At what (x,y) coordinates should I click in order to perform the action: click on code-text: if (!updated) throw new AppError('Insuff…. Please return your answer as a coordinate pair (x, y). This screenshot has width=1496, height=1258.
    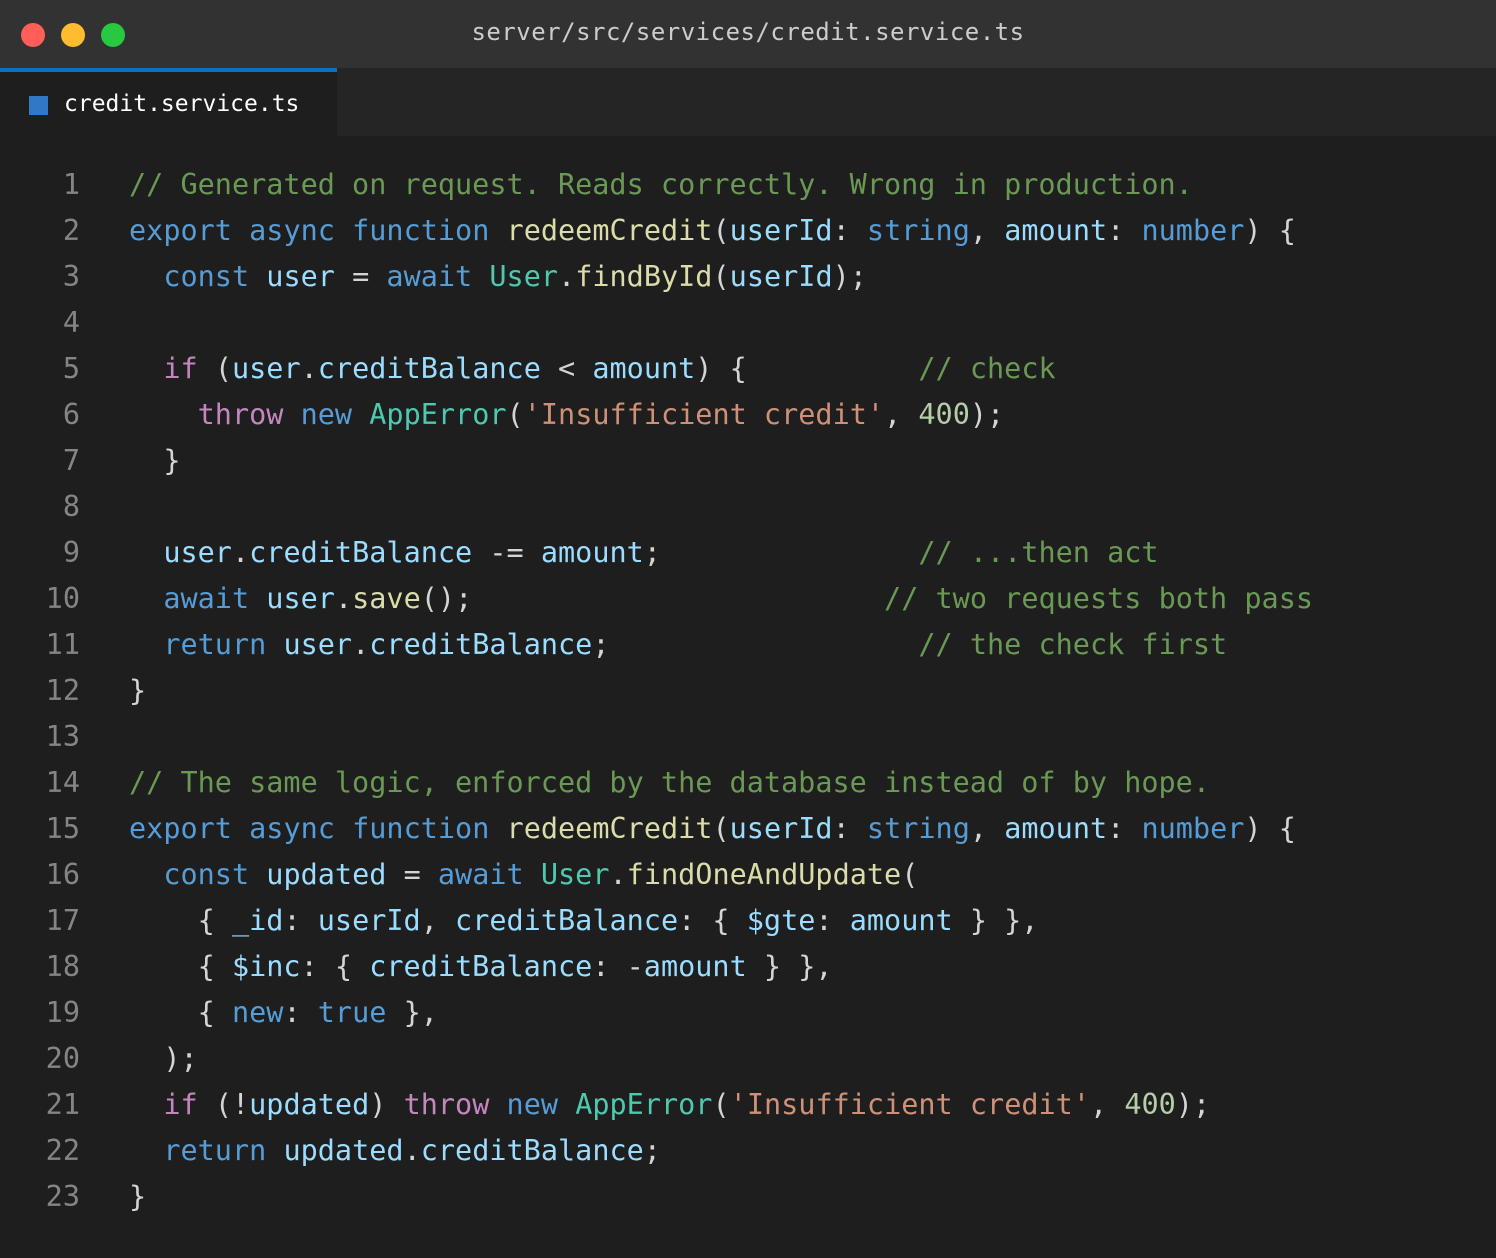
    Looking at the image, I should click on (669, 1105).